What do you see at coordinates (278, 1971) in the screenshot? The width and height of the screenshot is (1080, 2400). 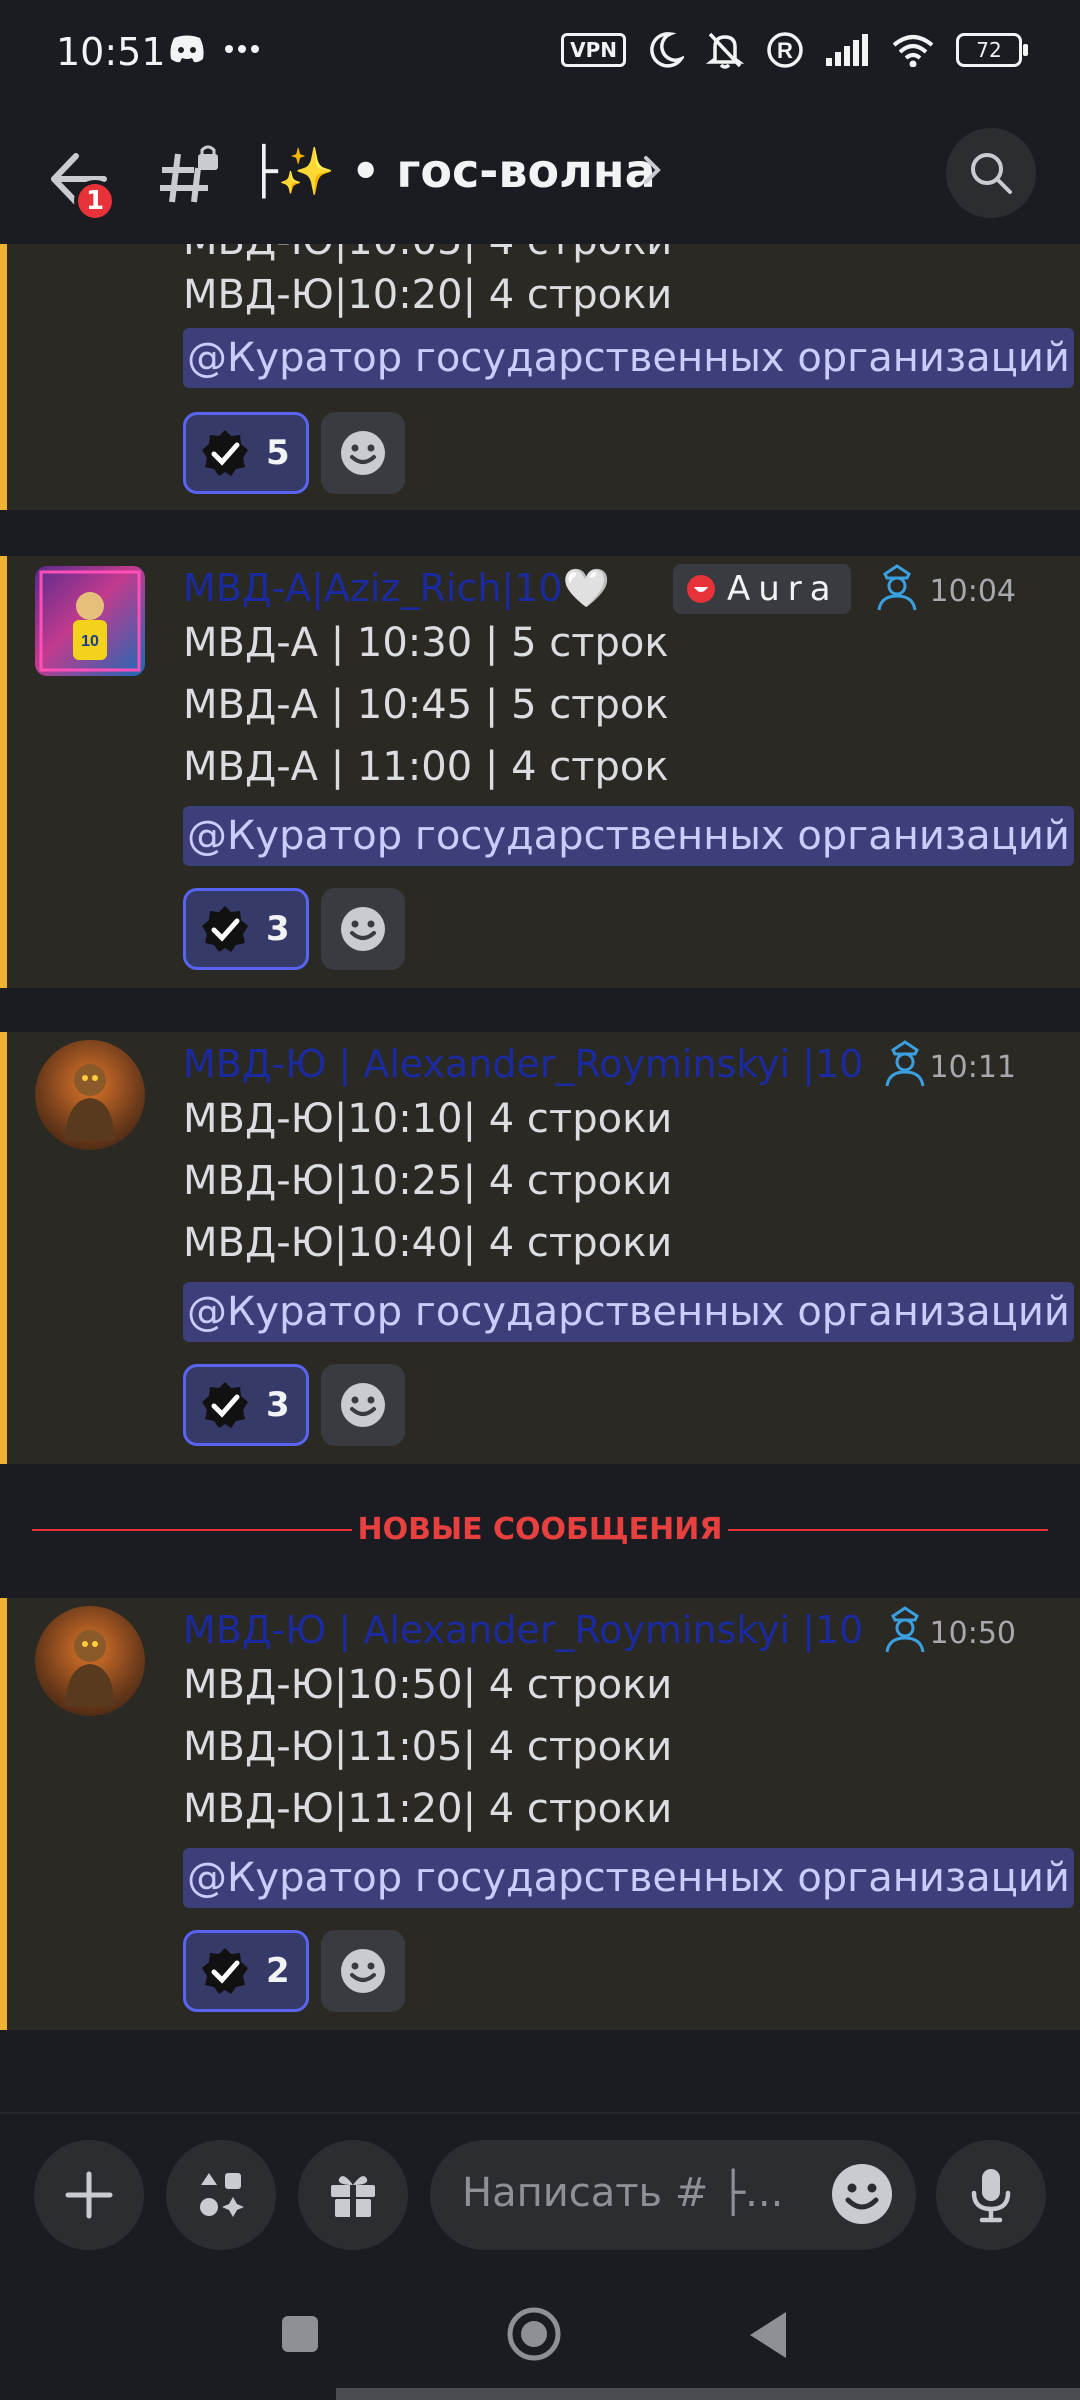 I see `reaction-count: 2` at bounding box center [278, 1971].